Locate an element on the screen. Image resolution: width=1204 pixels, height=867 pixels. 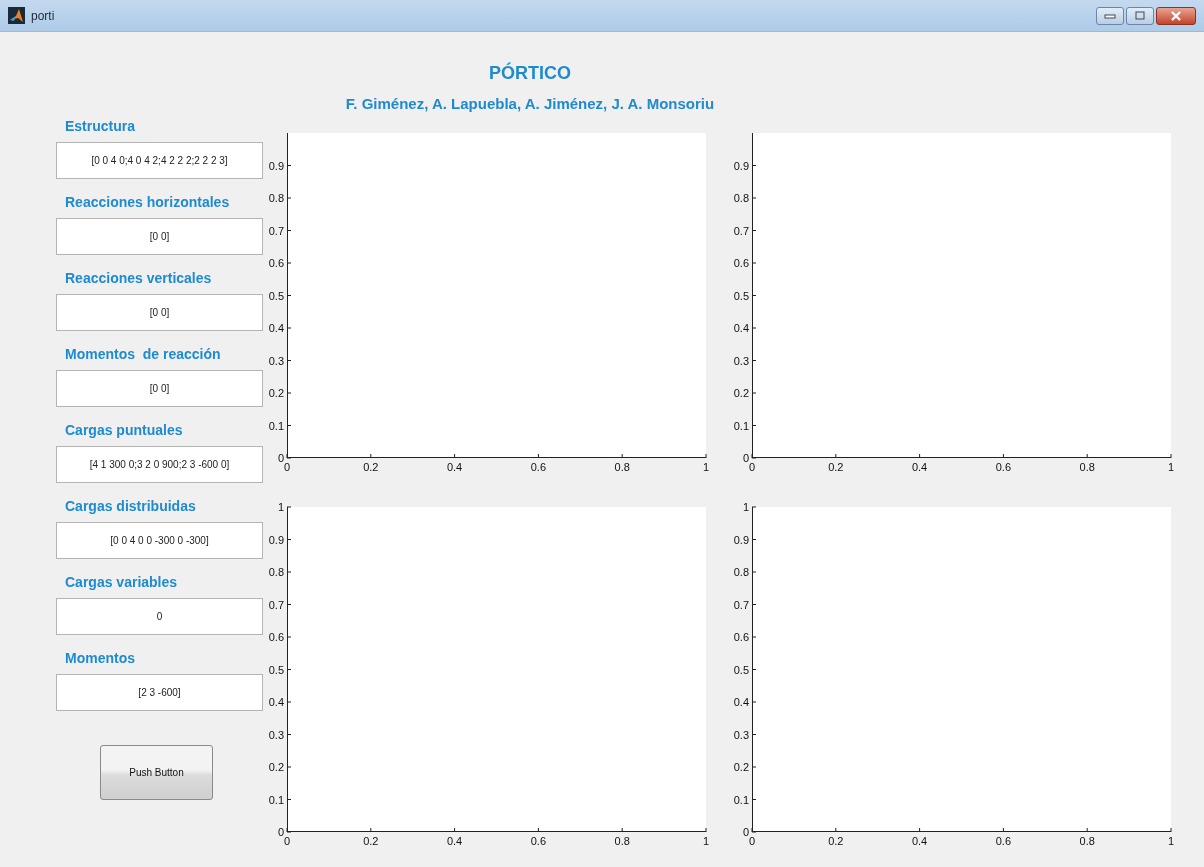
input-field: [0 0 4 0 0 -300 0 -300] is located at coordinates (159, 540).